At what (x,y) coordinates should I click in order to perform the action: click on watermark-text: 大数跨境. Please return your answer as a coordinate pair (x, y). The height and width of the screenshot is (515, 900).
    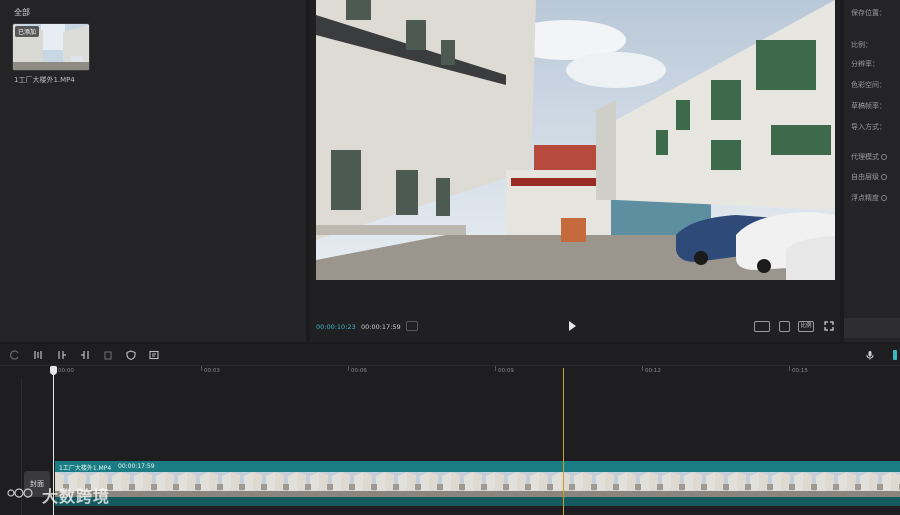
    Looking at the image, I should click on (76, 496).